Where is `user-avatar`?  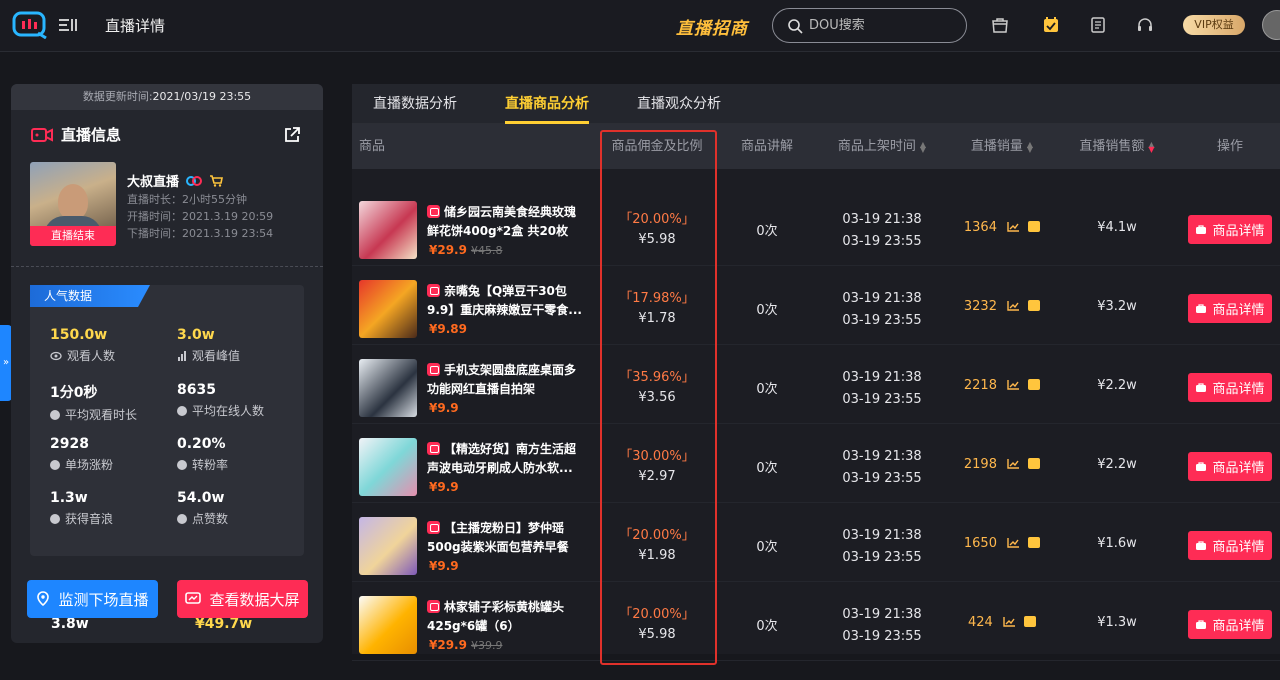
user-avatar is located at coordinates (1271, 25).